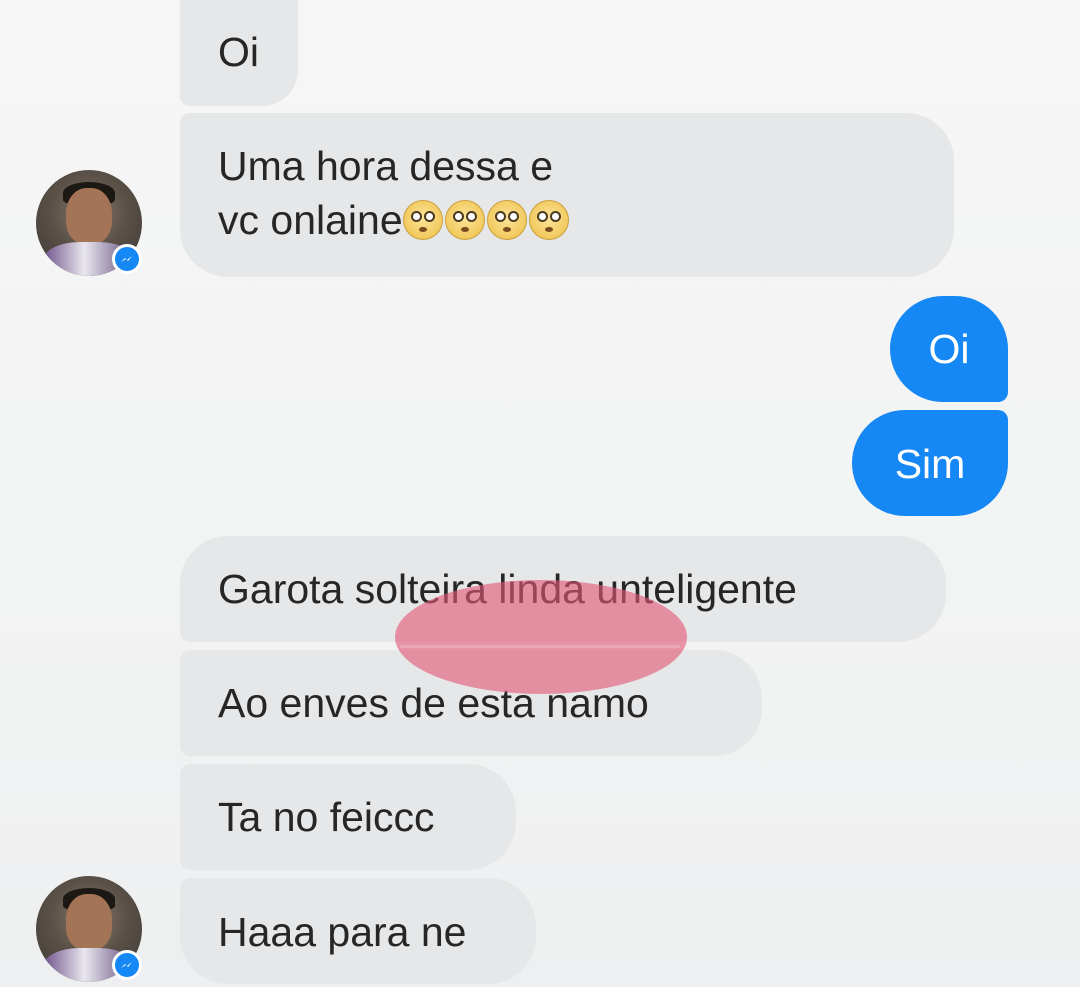 This screenshot has height=987, width=1080. Describe the element at coordinates (540, 646) in the screenshot. I see `scribble-highlight` at that location.